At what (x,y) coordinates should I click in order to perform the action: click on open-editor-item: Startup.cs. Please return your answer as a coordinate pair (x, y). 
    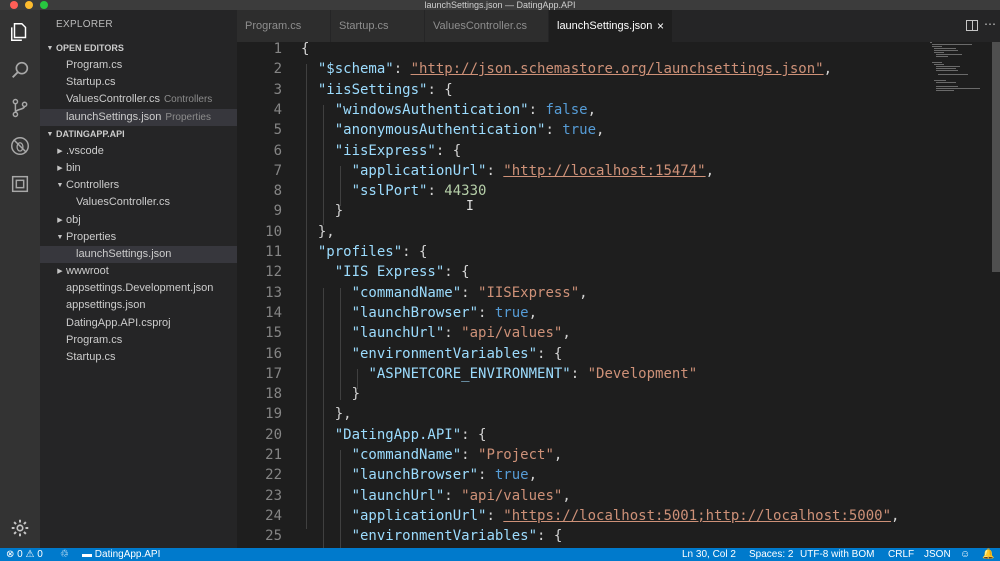
    Looking at the image, I should click on (138, 82).